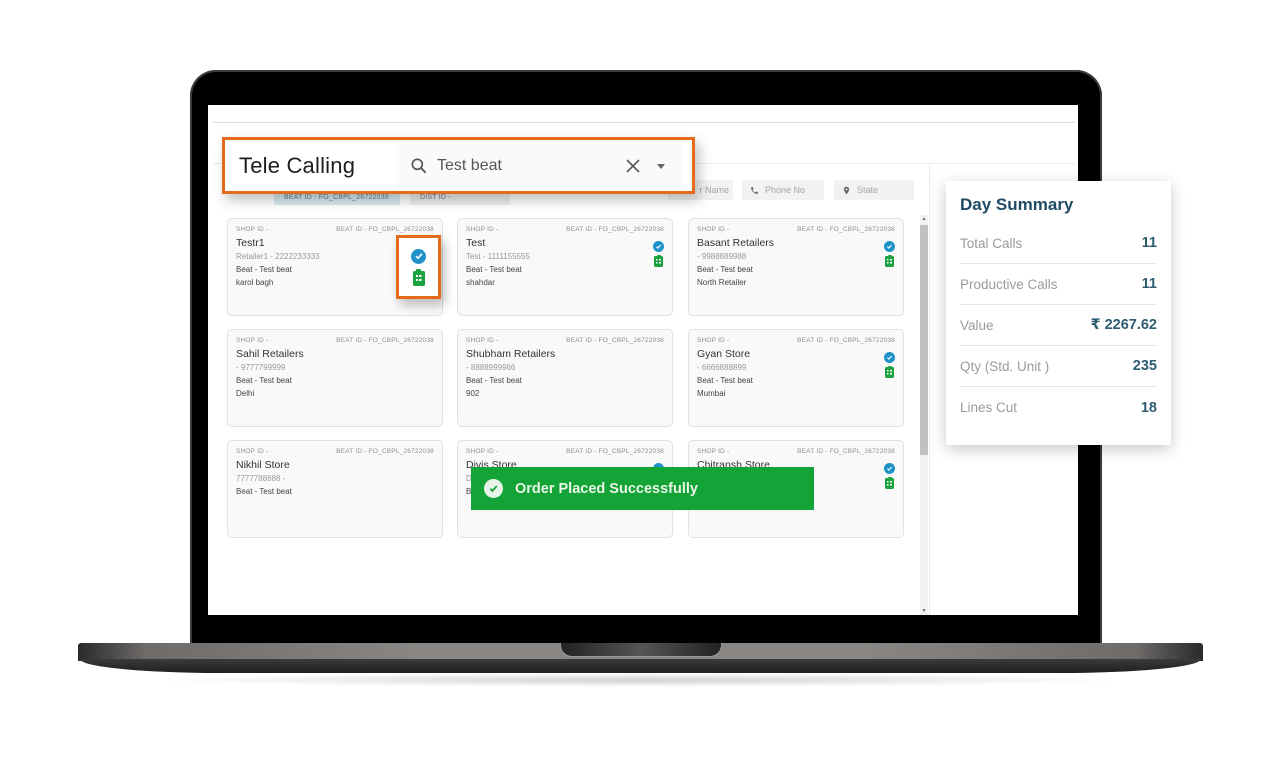 The image size is (1280, 760). I want to click on divider, so click(929, 389).